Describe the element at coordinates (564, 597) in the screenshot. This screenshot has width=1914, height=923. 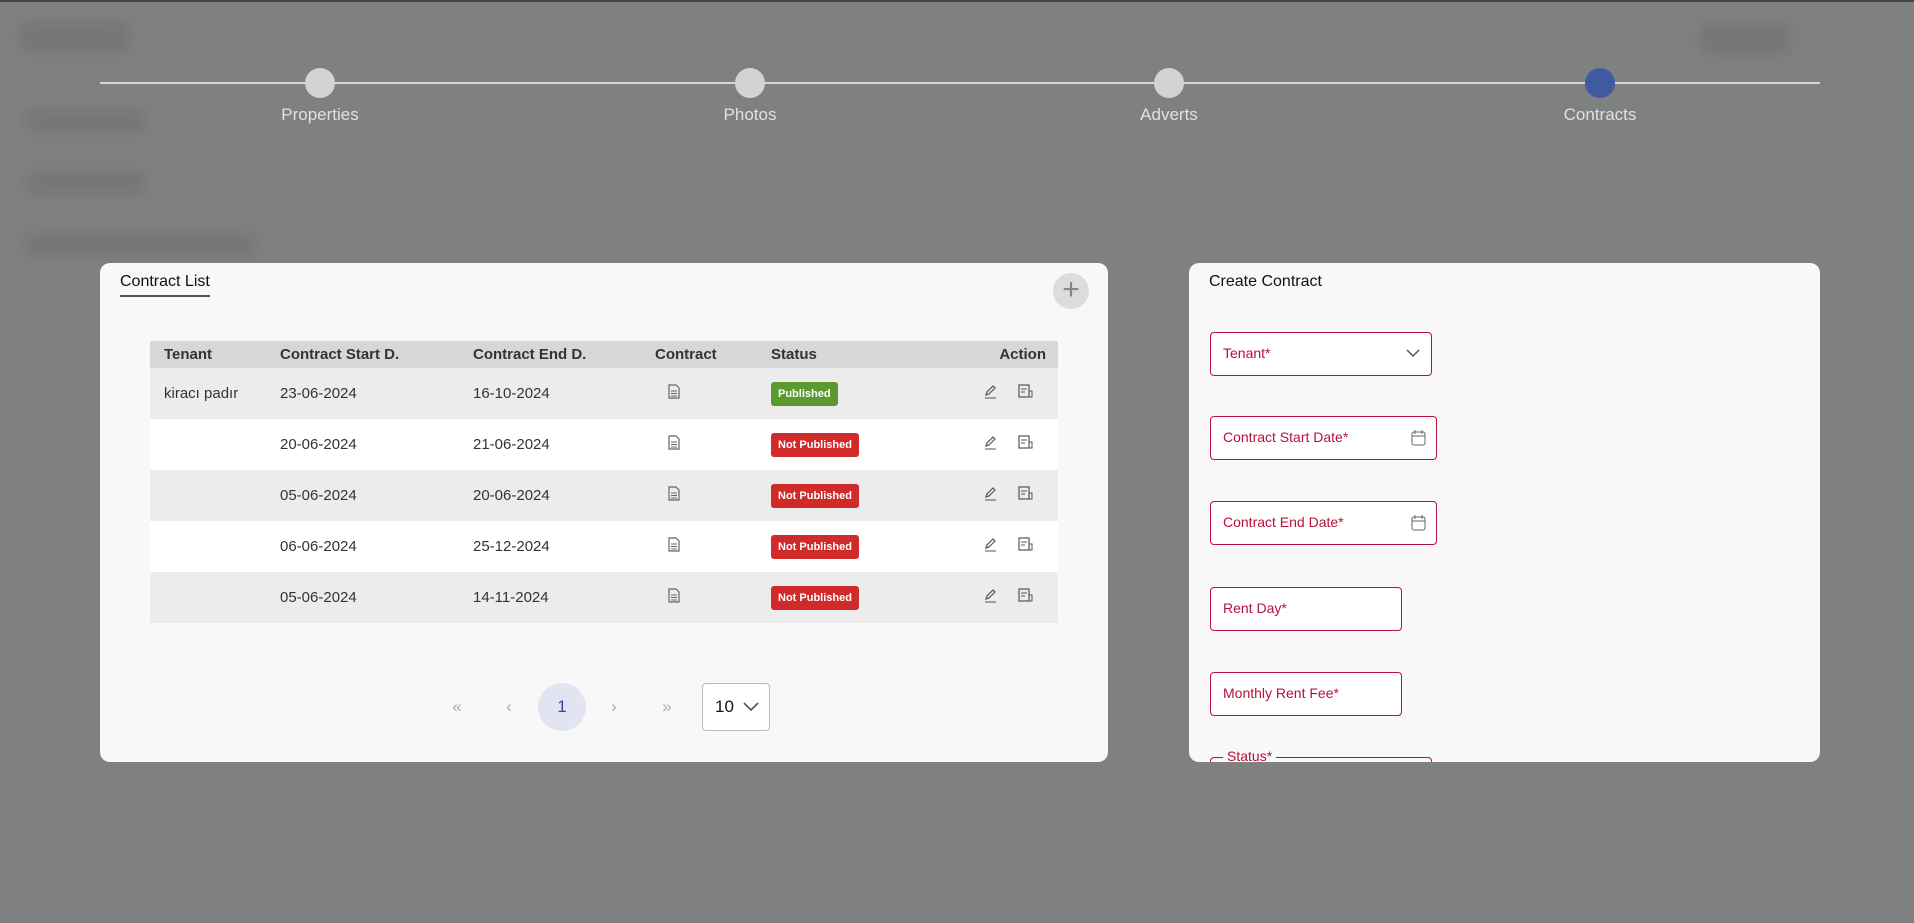
I see `end-date-cell: 14-11-2024` at that location.